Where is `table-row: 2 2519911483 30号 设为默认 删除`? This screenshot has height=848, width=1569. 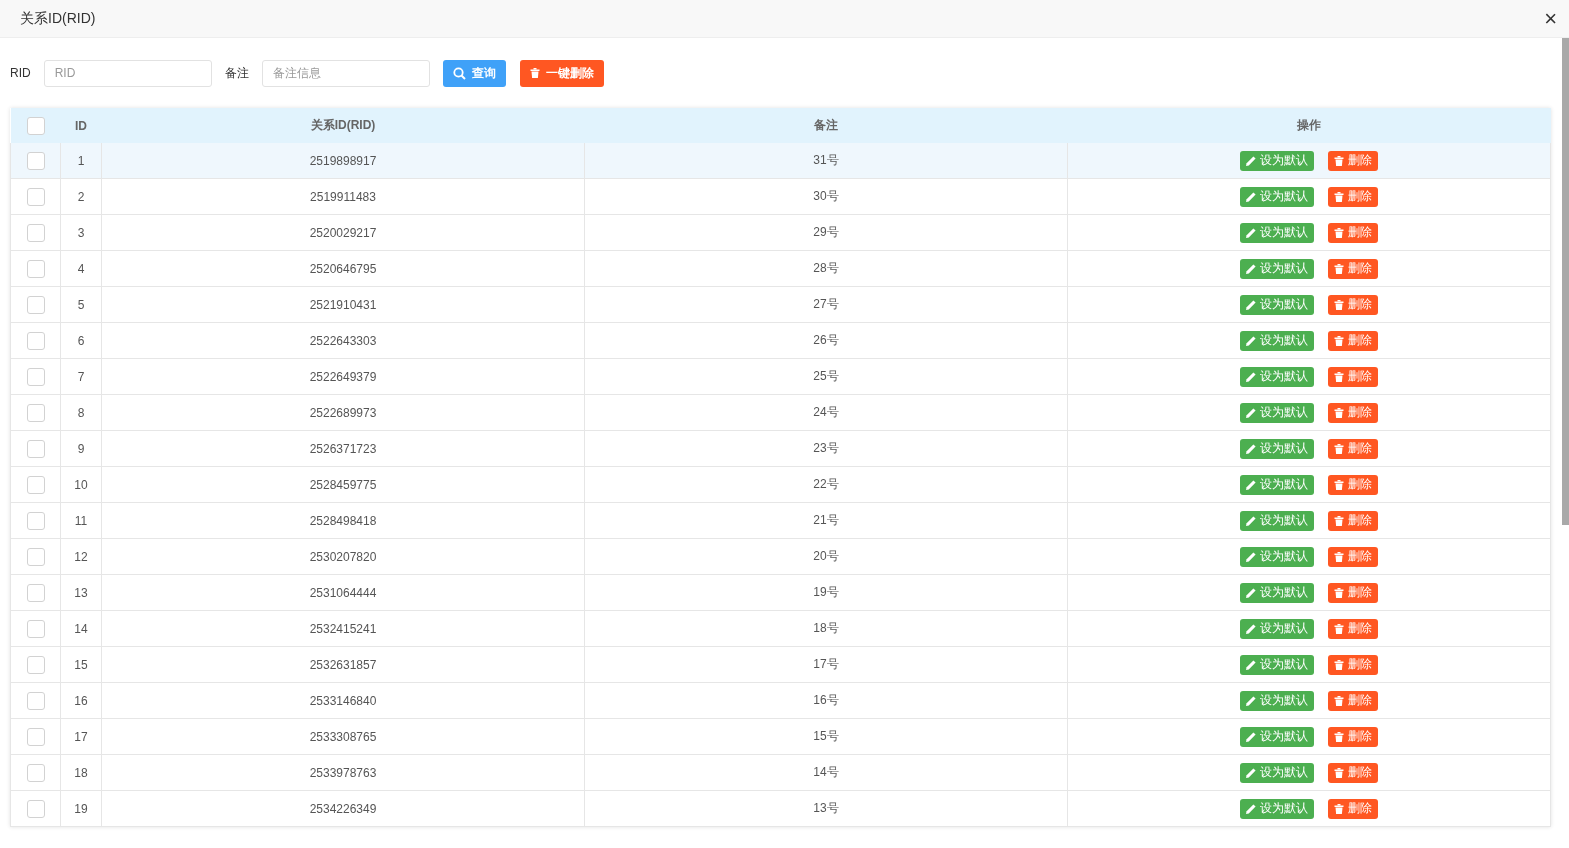
table-row: 2 2519911483 30号 设为默认 删除 is located at coordinates (780, 196).